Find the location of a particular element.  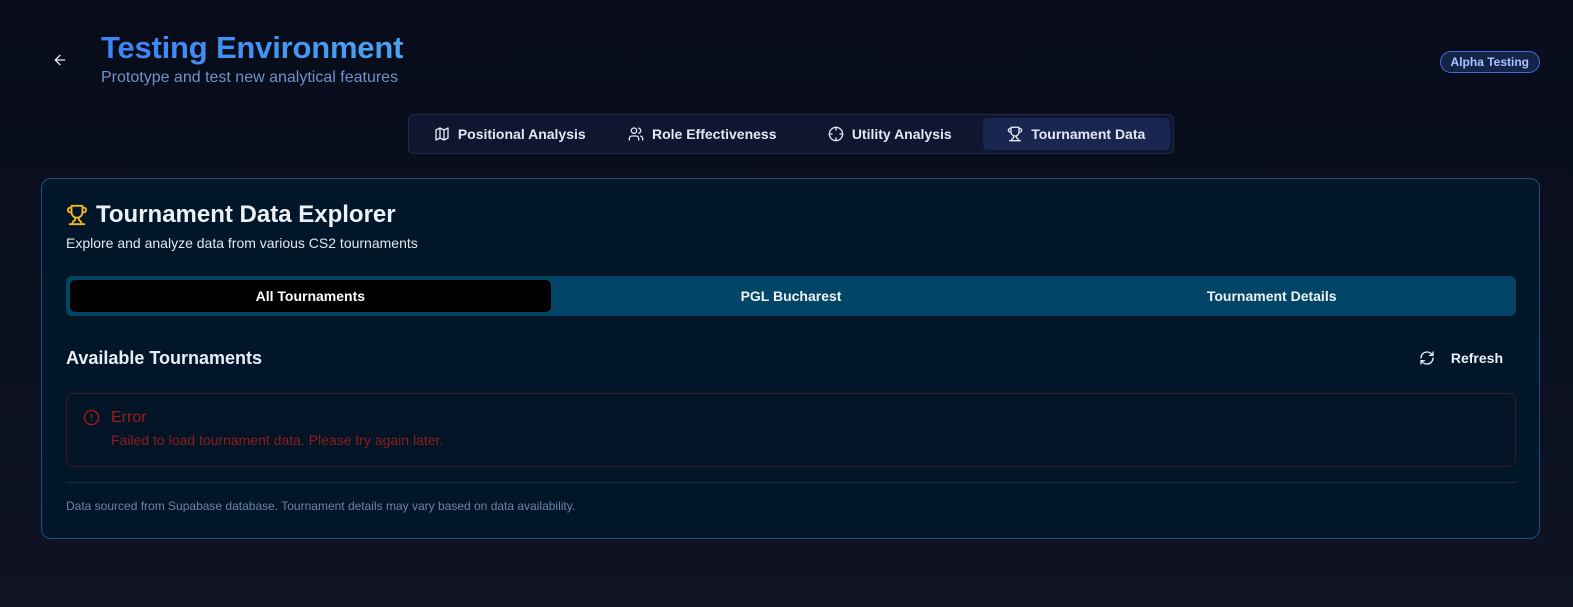

map-icon is located at coordinates (442, 134).